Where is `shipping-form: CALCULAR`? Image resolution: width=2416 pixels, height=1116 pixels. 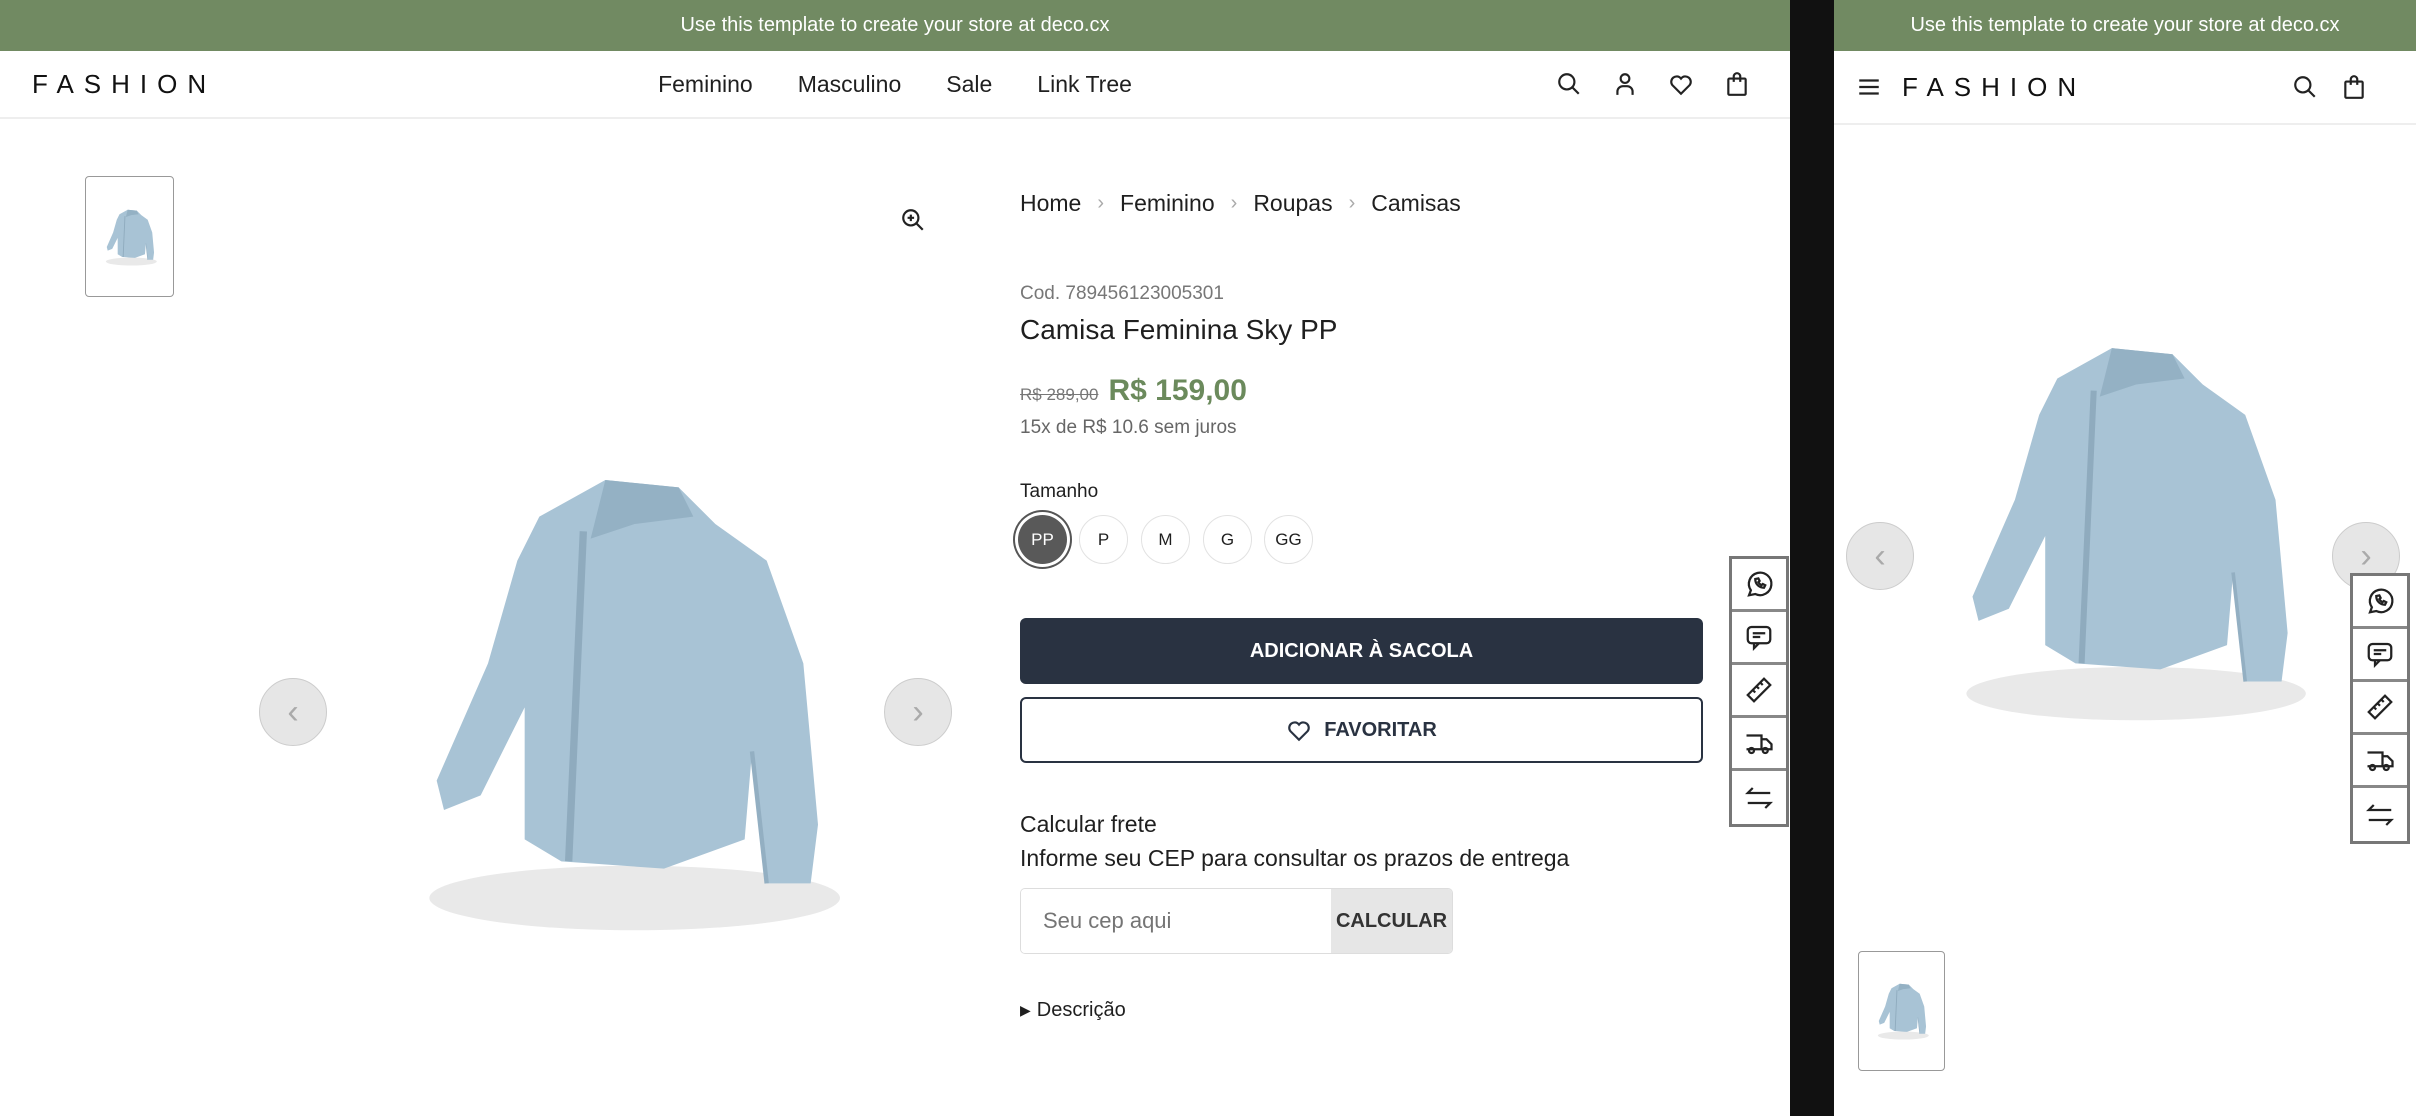
shipping-form: CALCULAR is located at coordinates (1236, 921).